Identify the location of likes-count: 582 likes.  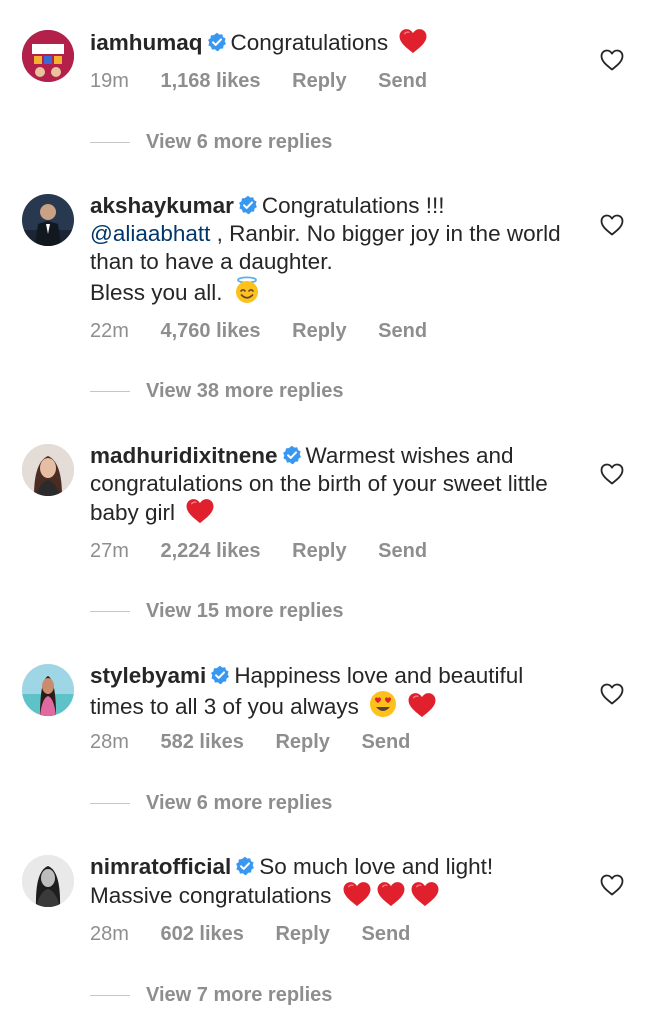
(201, 742).